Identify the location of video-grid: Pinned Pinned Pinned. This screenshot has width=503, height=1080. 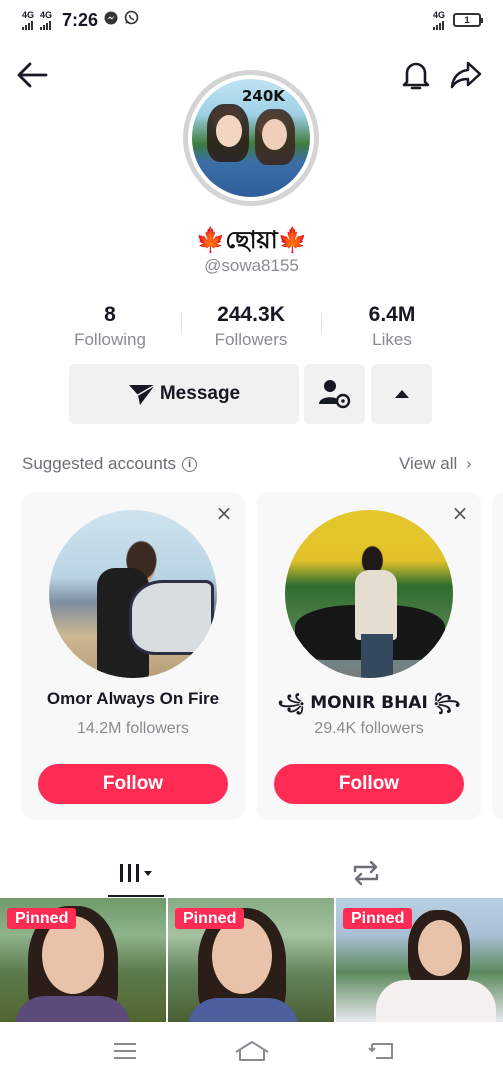
(251, 960).